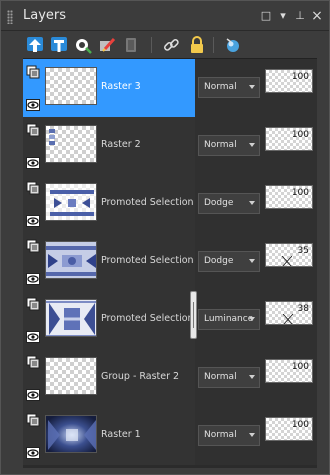 Image resolution: width=330 pixels, height=475 pixels. What do you see at coordinates (121, 144) in the screenshot?
I see `layer-name: Raster 2` at bounding box center [121, 144].